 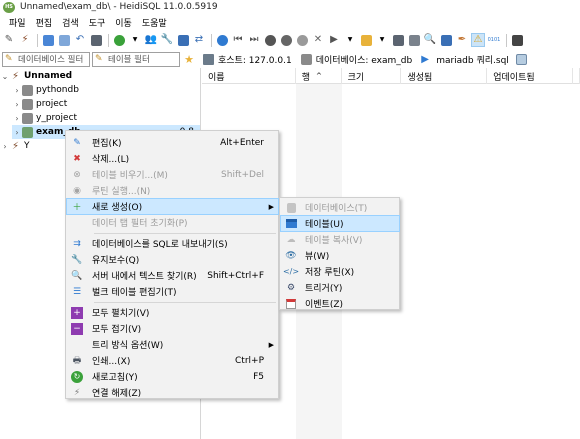 I want to click on menu-item-expand-all: + 모두 펼치기(V), so click(x=172, y=312).